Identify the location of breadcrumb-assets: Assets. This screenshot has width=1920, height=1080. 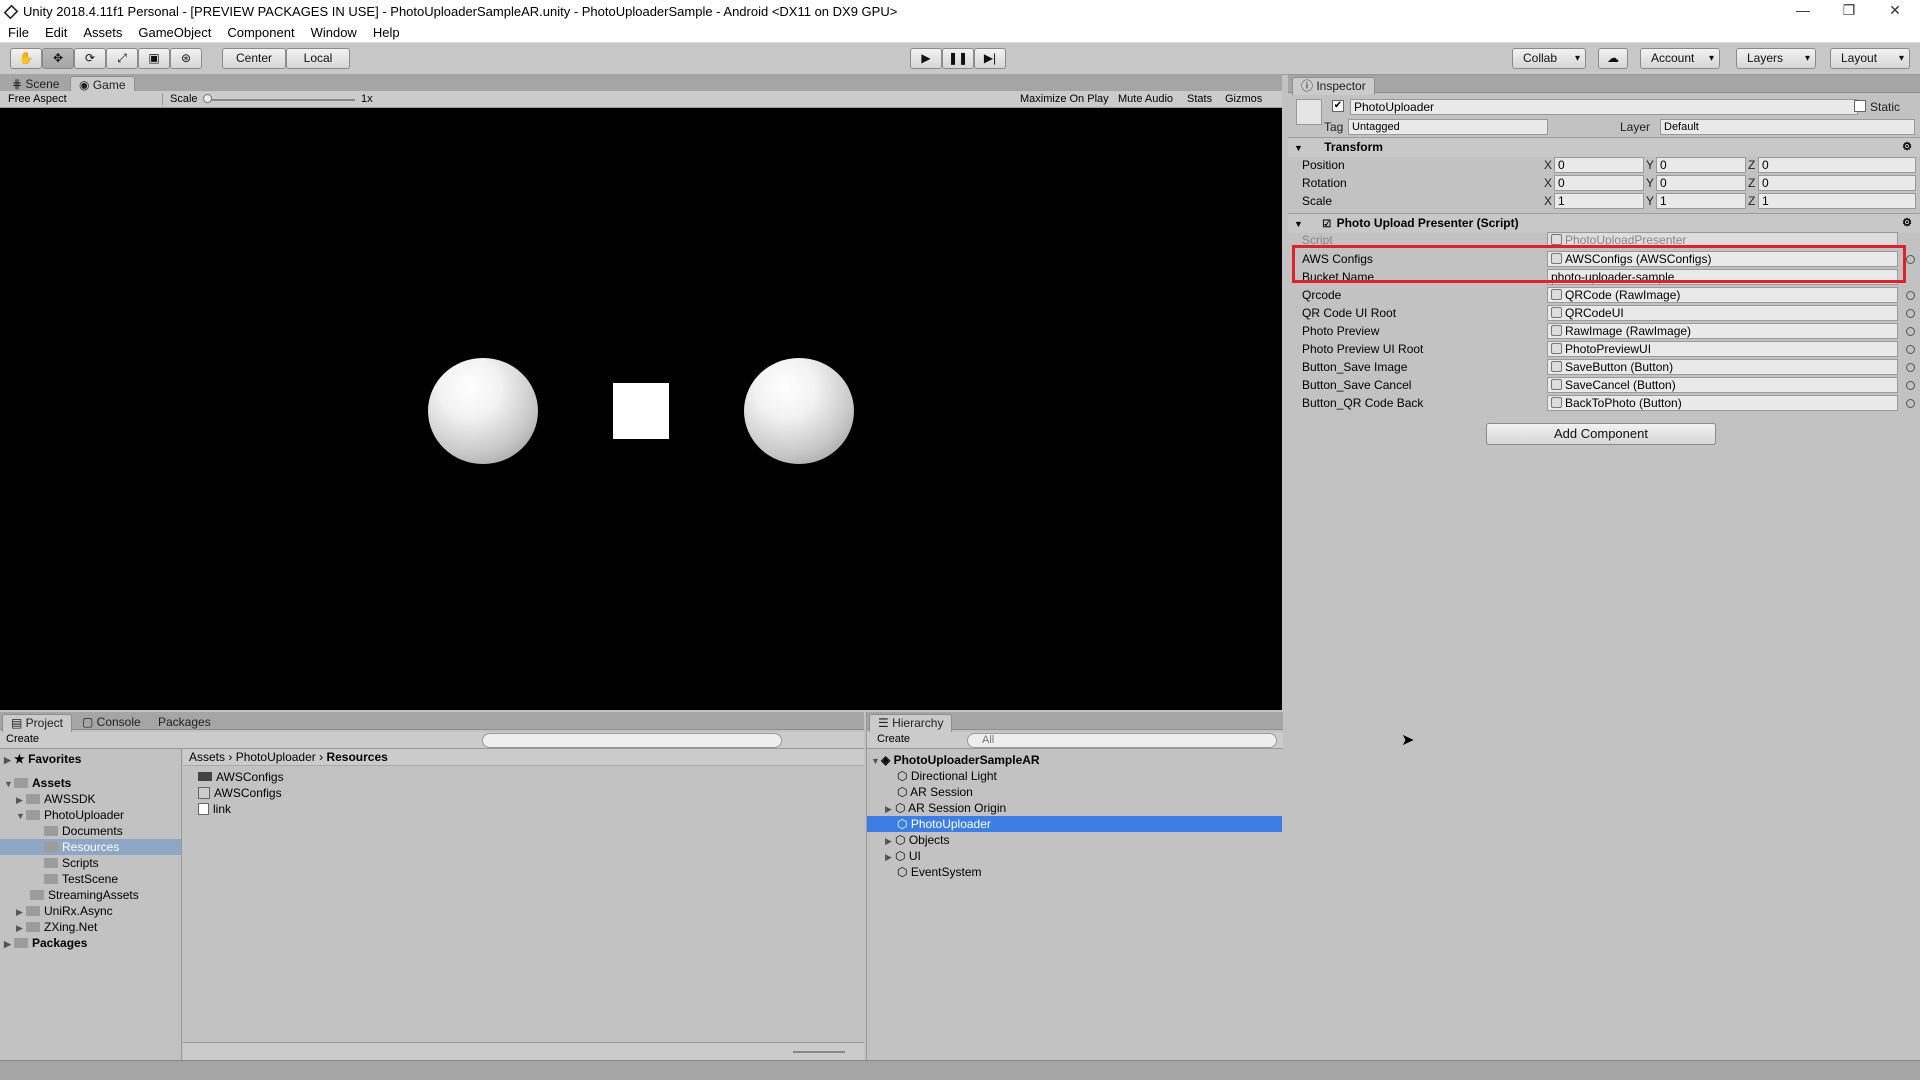
(207, 757).